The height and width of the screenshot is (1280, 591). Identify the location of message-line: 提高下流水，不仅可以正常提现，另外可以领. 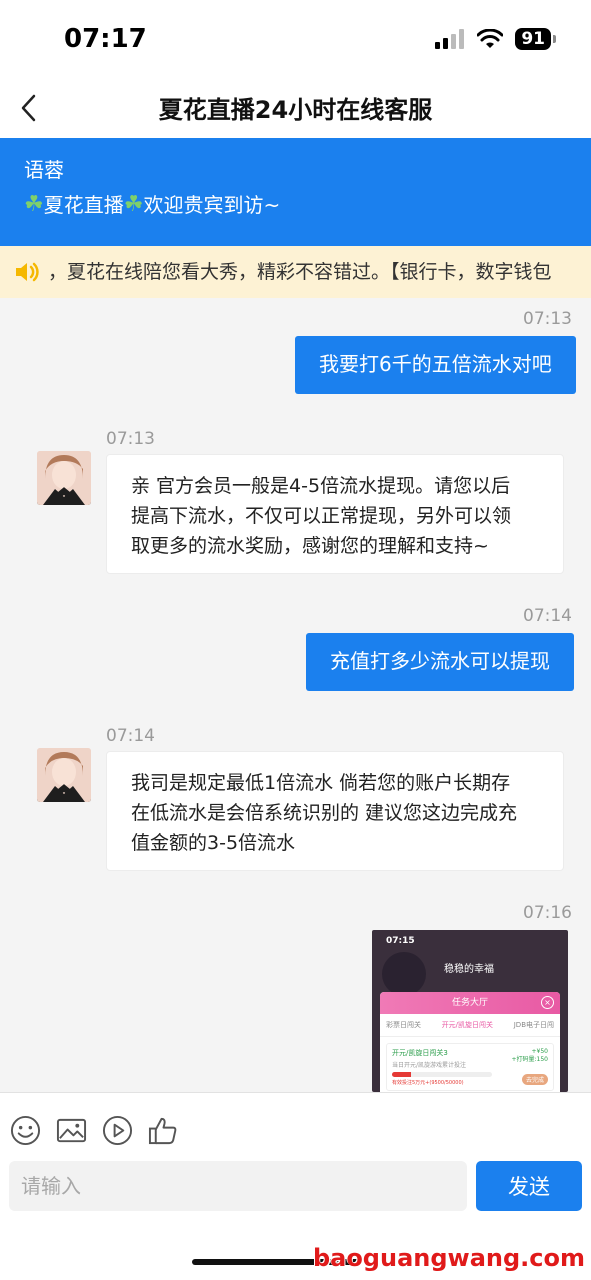
(321, 516).